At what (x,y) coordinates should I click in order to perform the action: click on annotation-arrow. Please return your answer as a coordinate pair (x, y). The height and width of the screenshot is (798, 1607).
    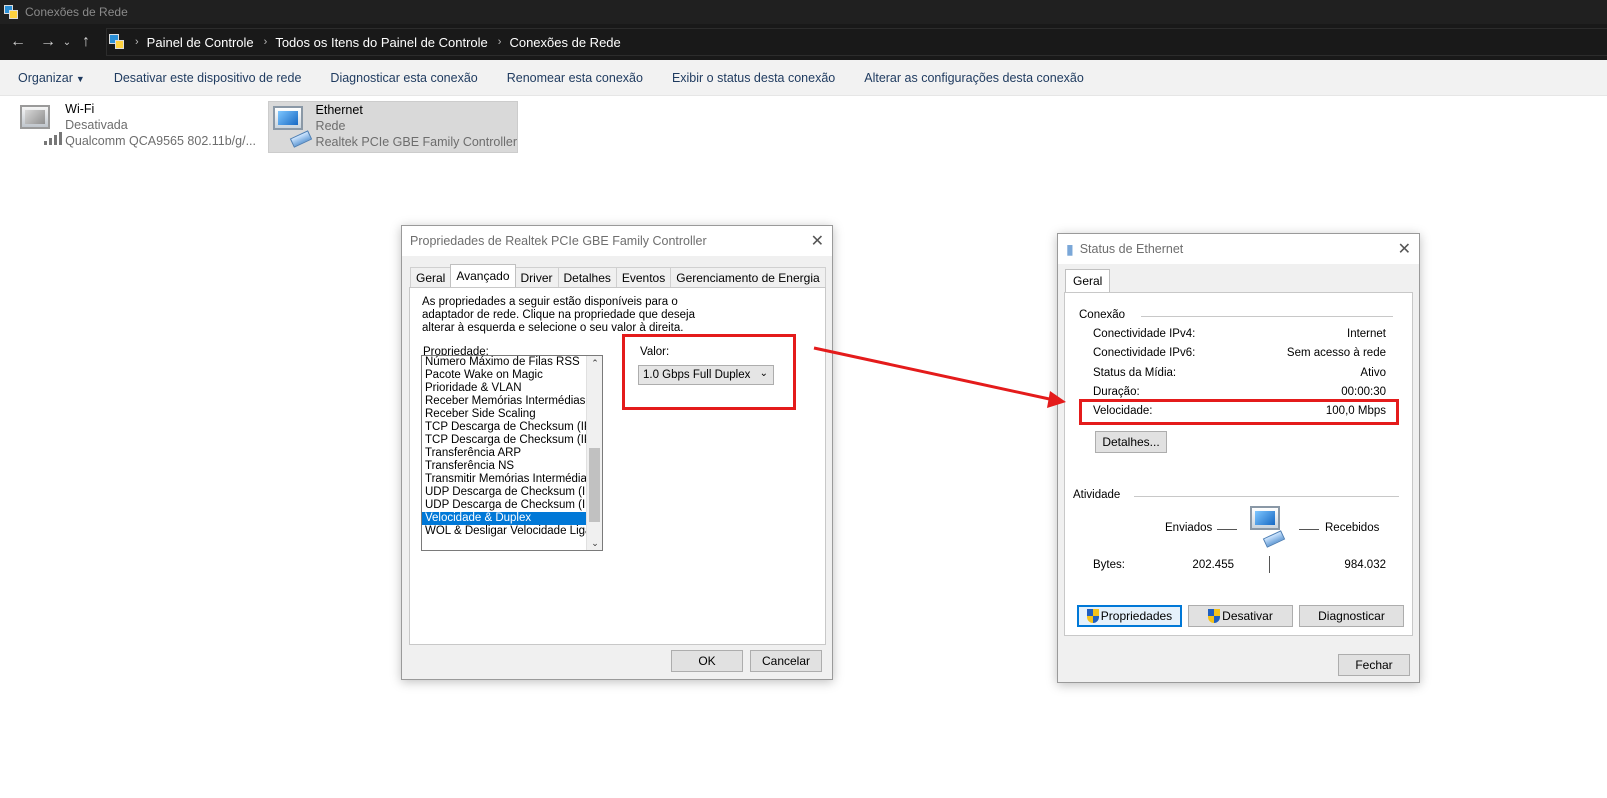
    Looking at the image, I should click on (939, 377).